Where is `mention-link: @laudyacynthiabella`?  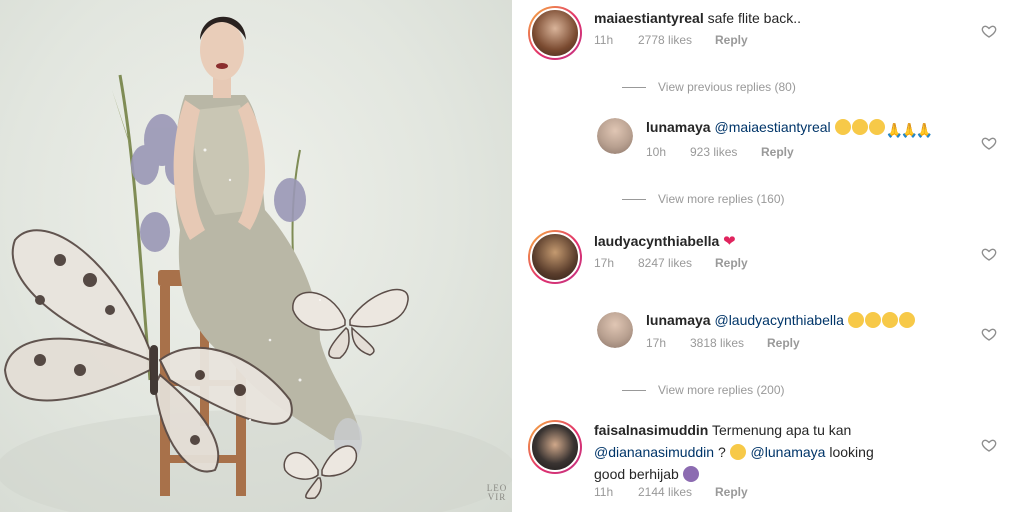
mention-link: @laudyacynthiabella is located at coordinates (778, 320).